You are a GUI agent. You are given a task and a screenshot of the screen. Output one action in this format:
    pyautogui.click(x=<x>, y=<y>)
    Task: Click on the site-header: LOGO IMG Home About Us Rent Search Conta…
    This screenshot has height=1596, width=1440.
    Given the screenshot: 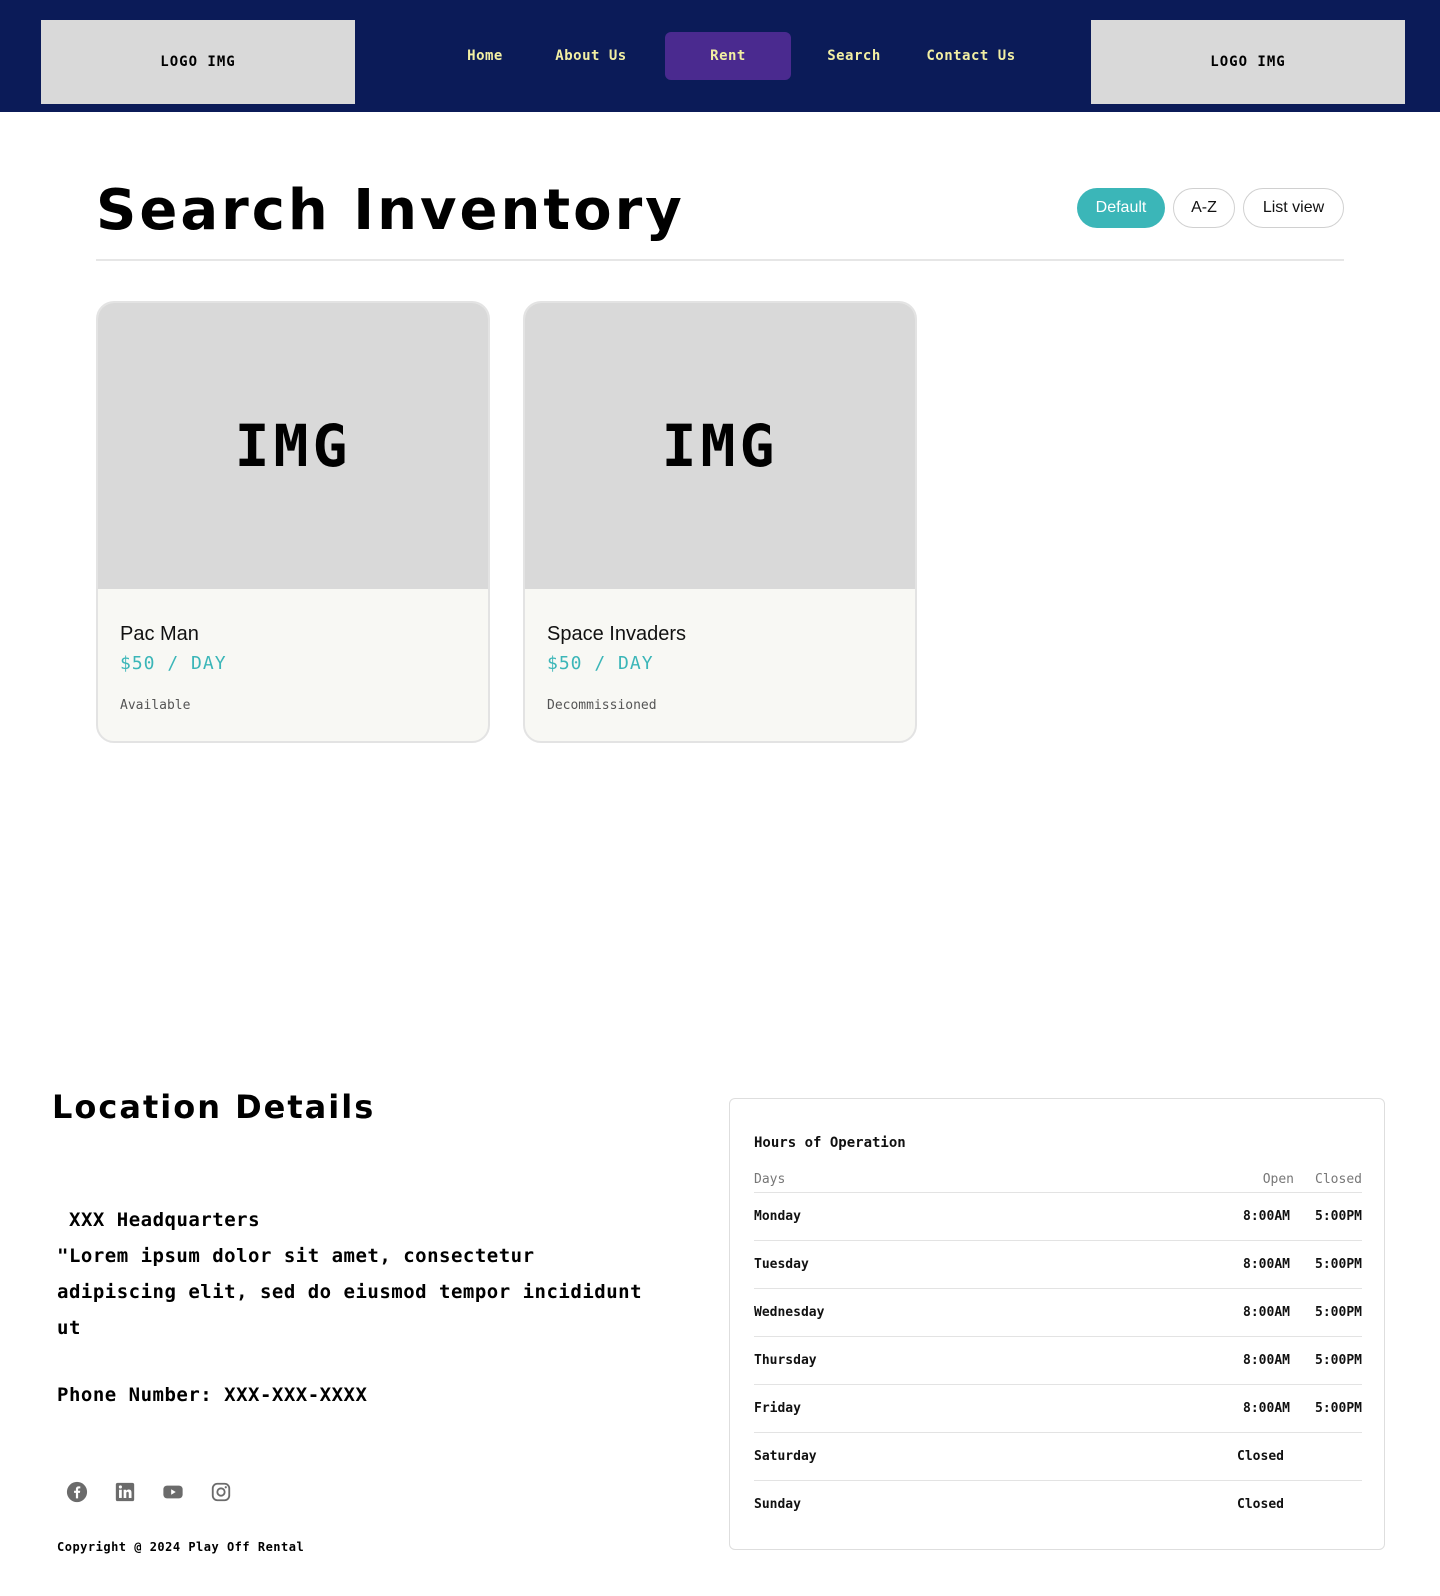 What is the action you would take?
    pyautogui.click(x=720, y=56)
    